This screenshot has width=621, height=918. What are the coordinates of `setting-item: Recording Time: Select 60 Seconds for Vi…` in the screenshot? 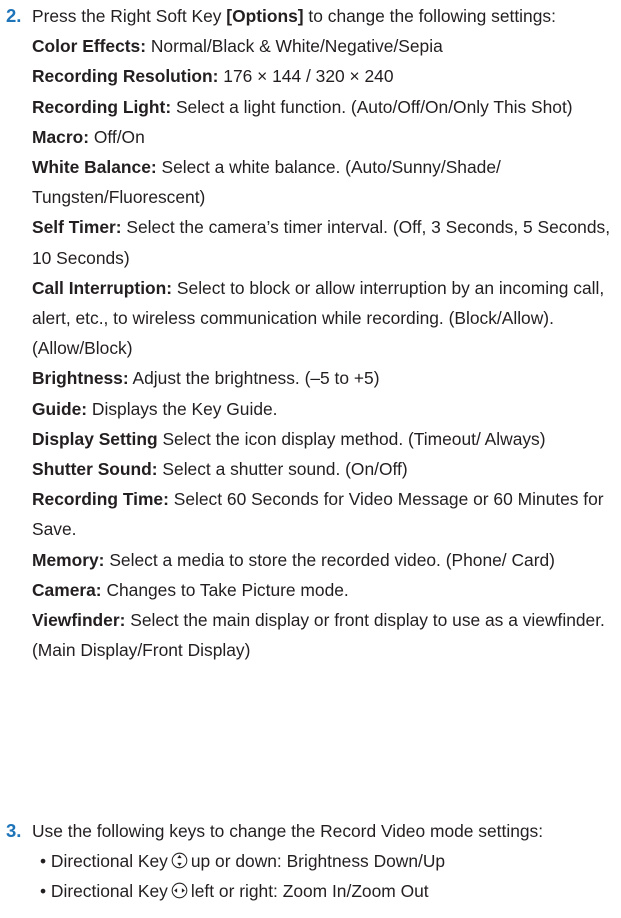 It's located at (324, 514).